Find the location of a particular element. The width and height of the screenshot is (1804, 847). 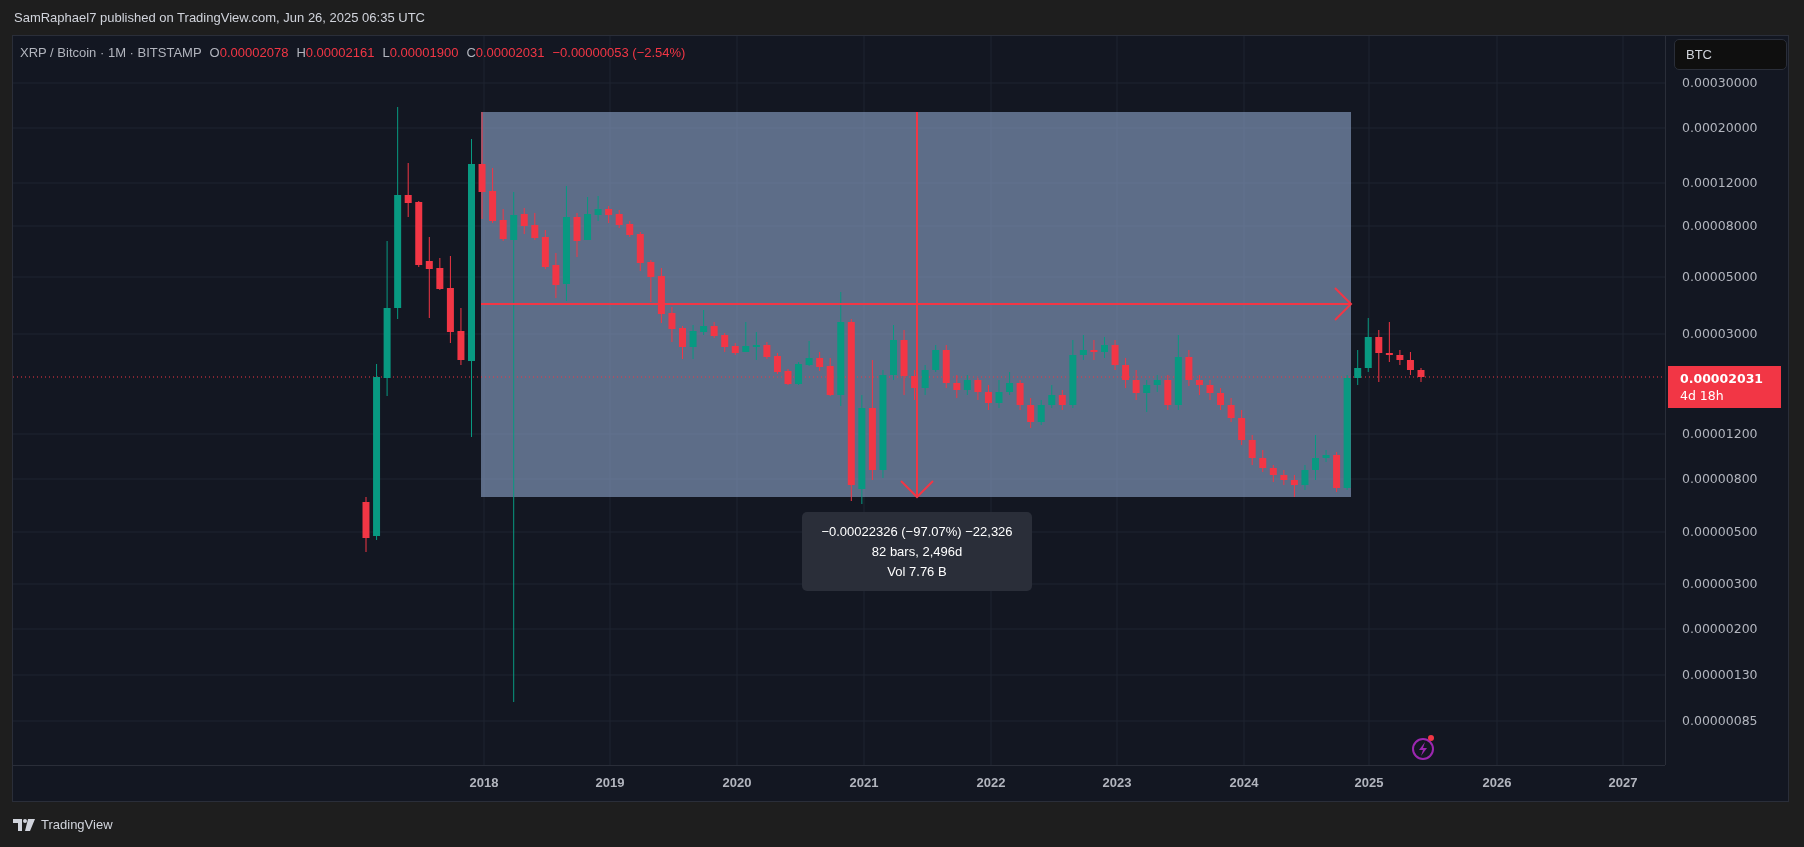

price-tick-label: 0.00001200 is located at coordinates (1720, 434).